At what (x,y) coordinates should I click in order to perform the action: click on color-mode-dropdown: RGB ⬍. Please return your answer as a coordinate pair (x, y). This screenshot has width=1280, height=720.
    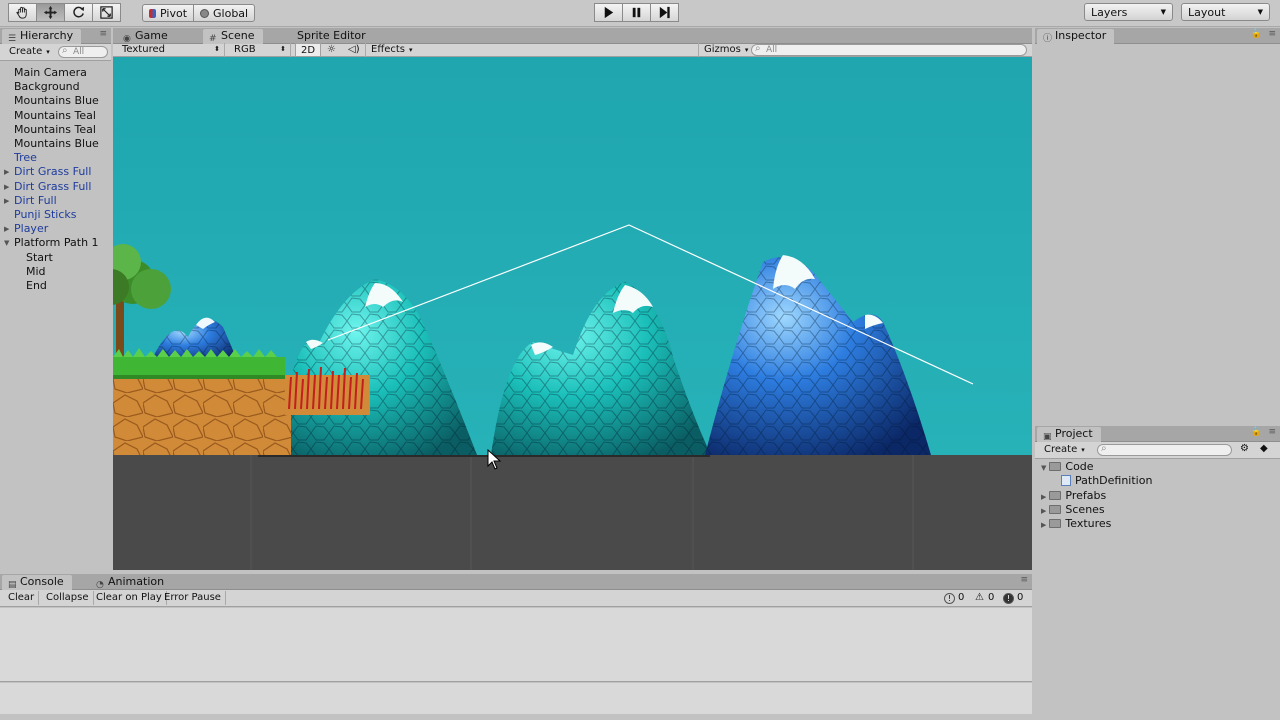
    Looking at the image, I should click on (260, 50).